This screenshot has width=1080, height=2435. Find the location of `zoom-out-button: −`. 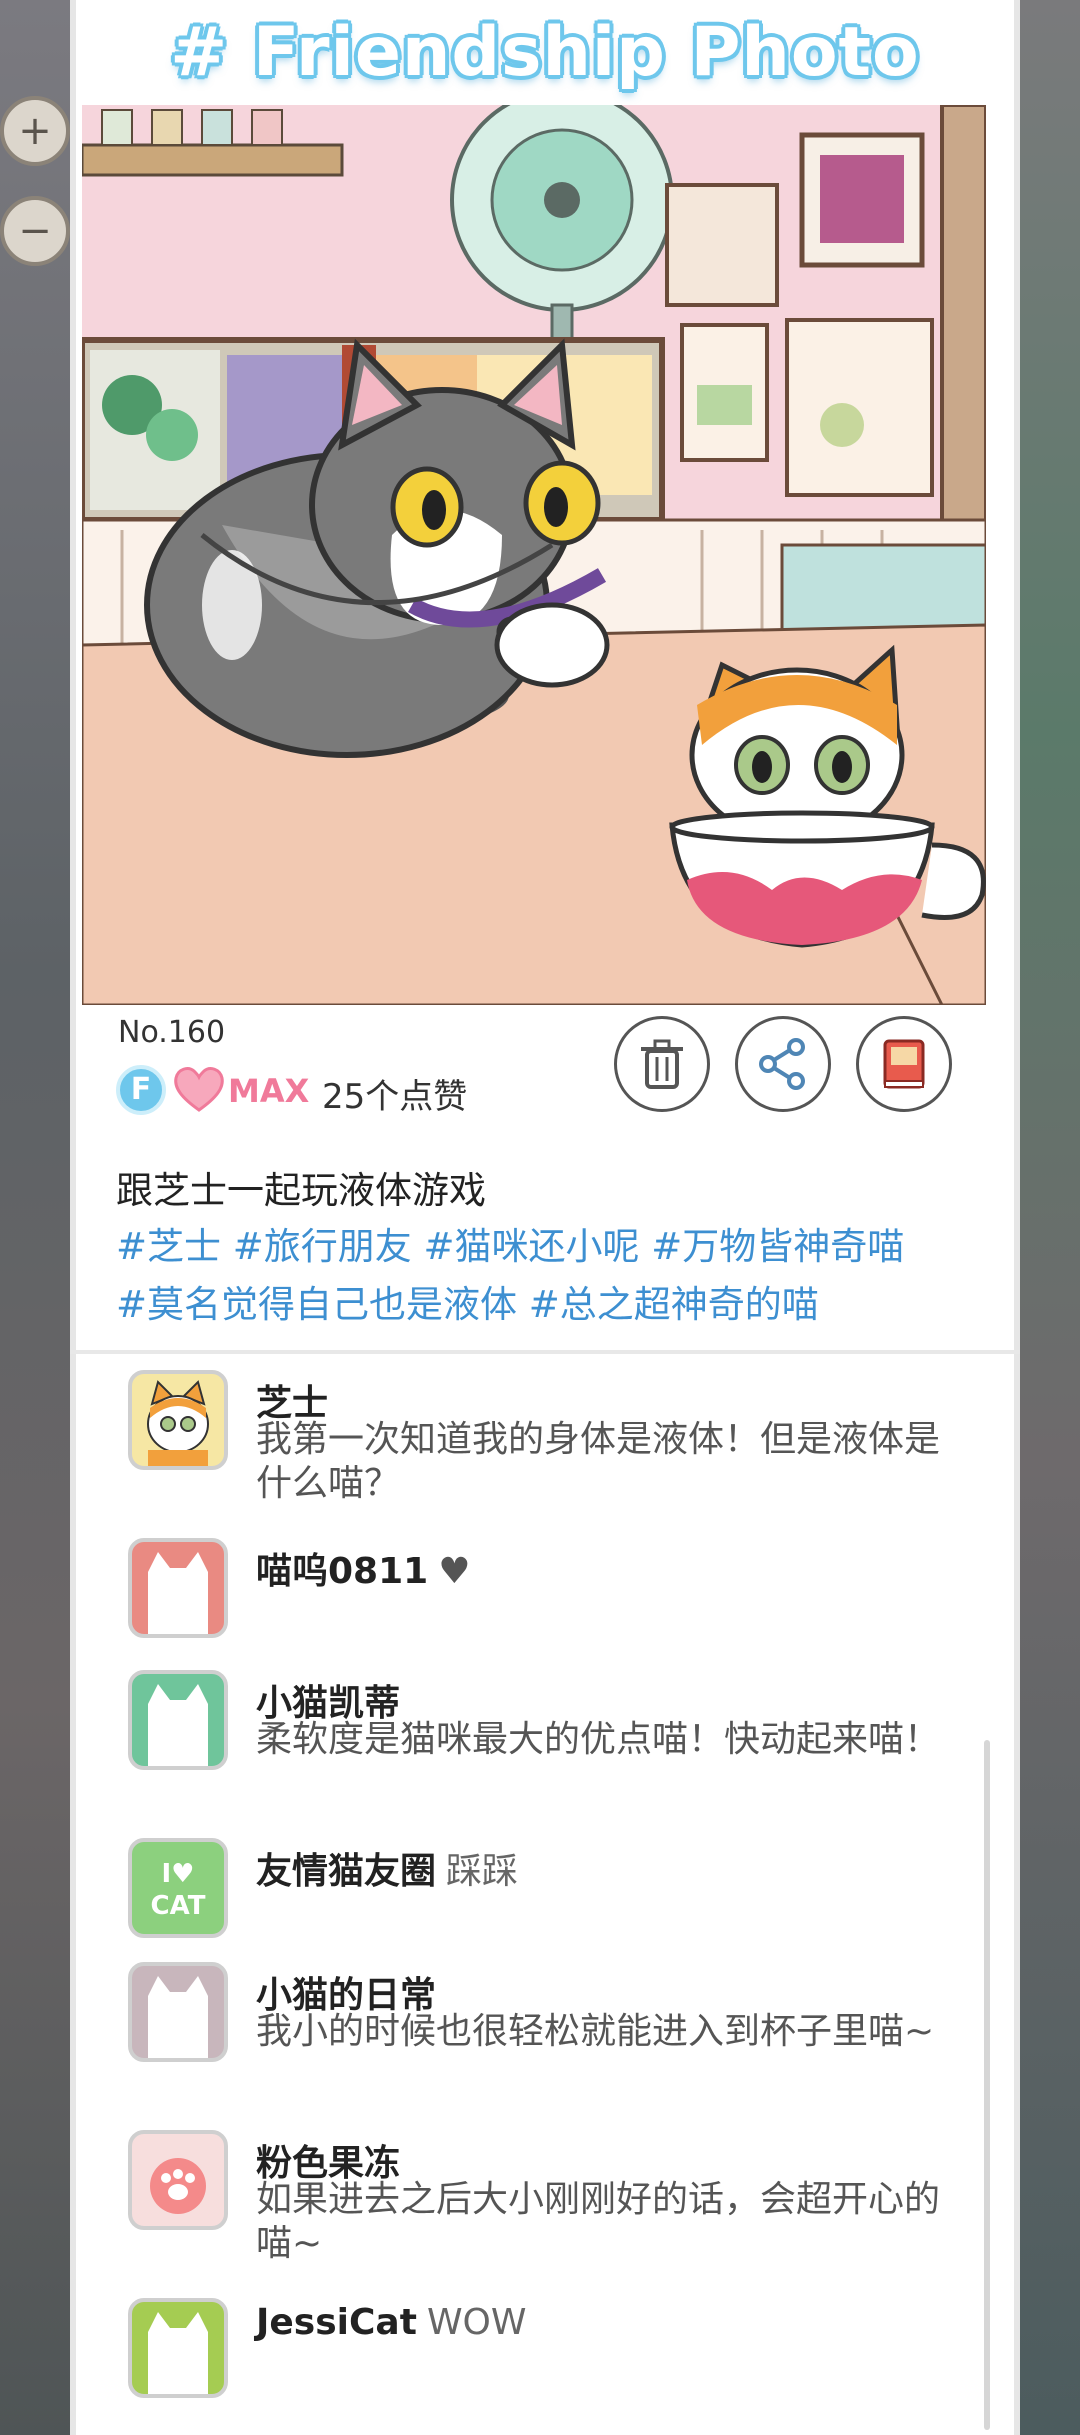

zoom-out-button: − is located at coordinates (35, 231).